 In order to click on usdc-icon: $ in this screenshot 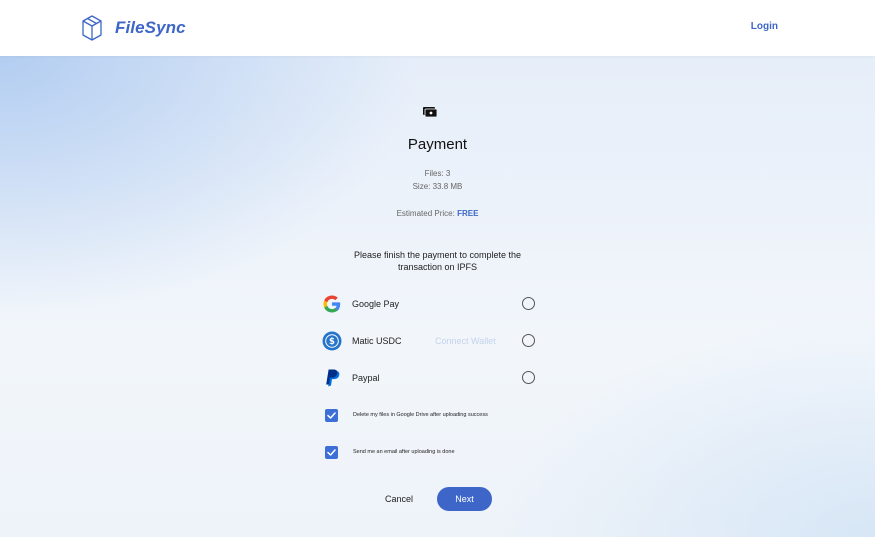, I will do `click(332, 341)`.